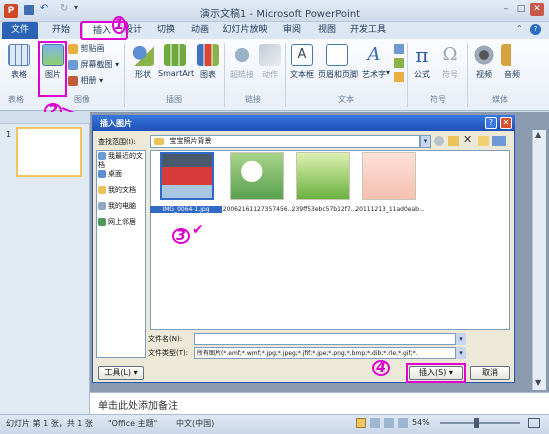  What do you see at coordinates (20, 30) in the screenshot?
I see `tab-file: 文件` at bounding box center [20, 30].